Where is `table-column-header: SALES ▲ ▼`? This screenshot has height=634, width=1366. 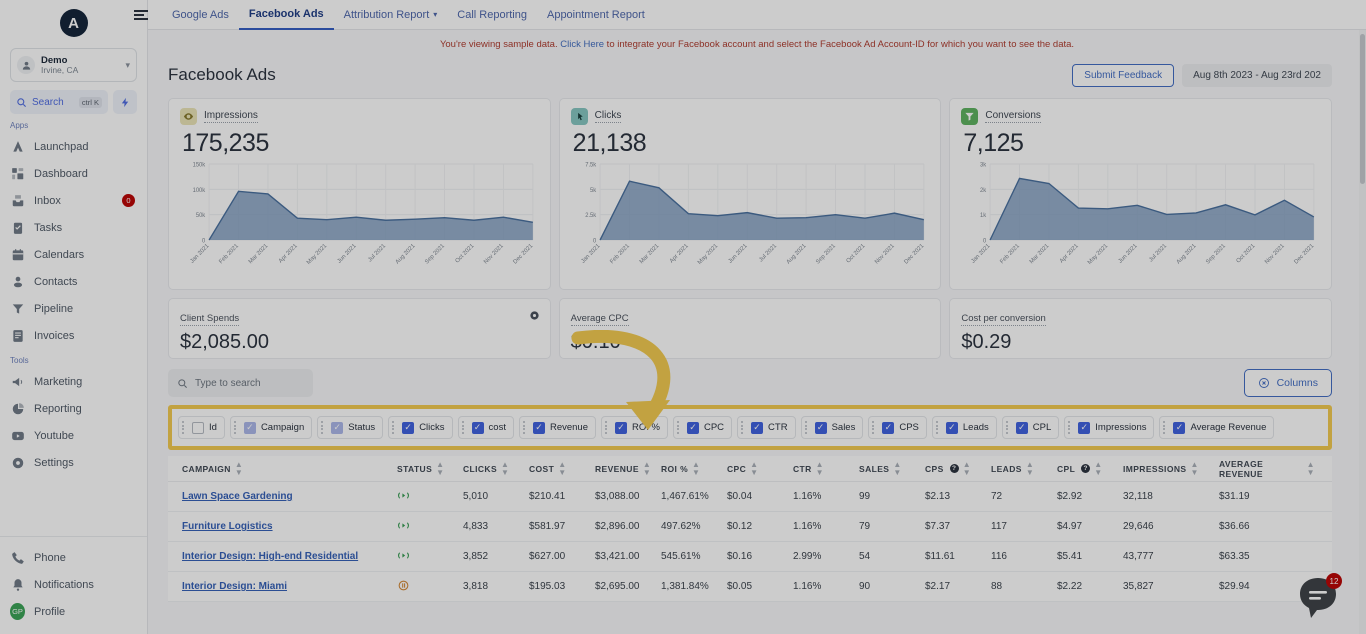 table-column-header: SALES ▲ ▼ is located at coordinates (892, 468).